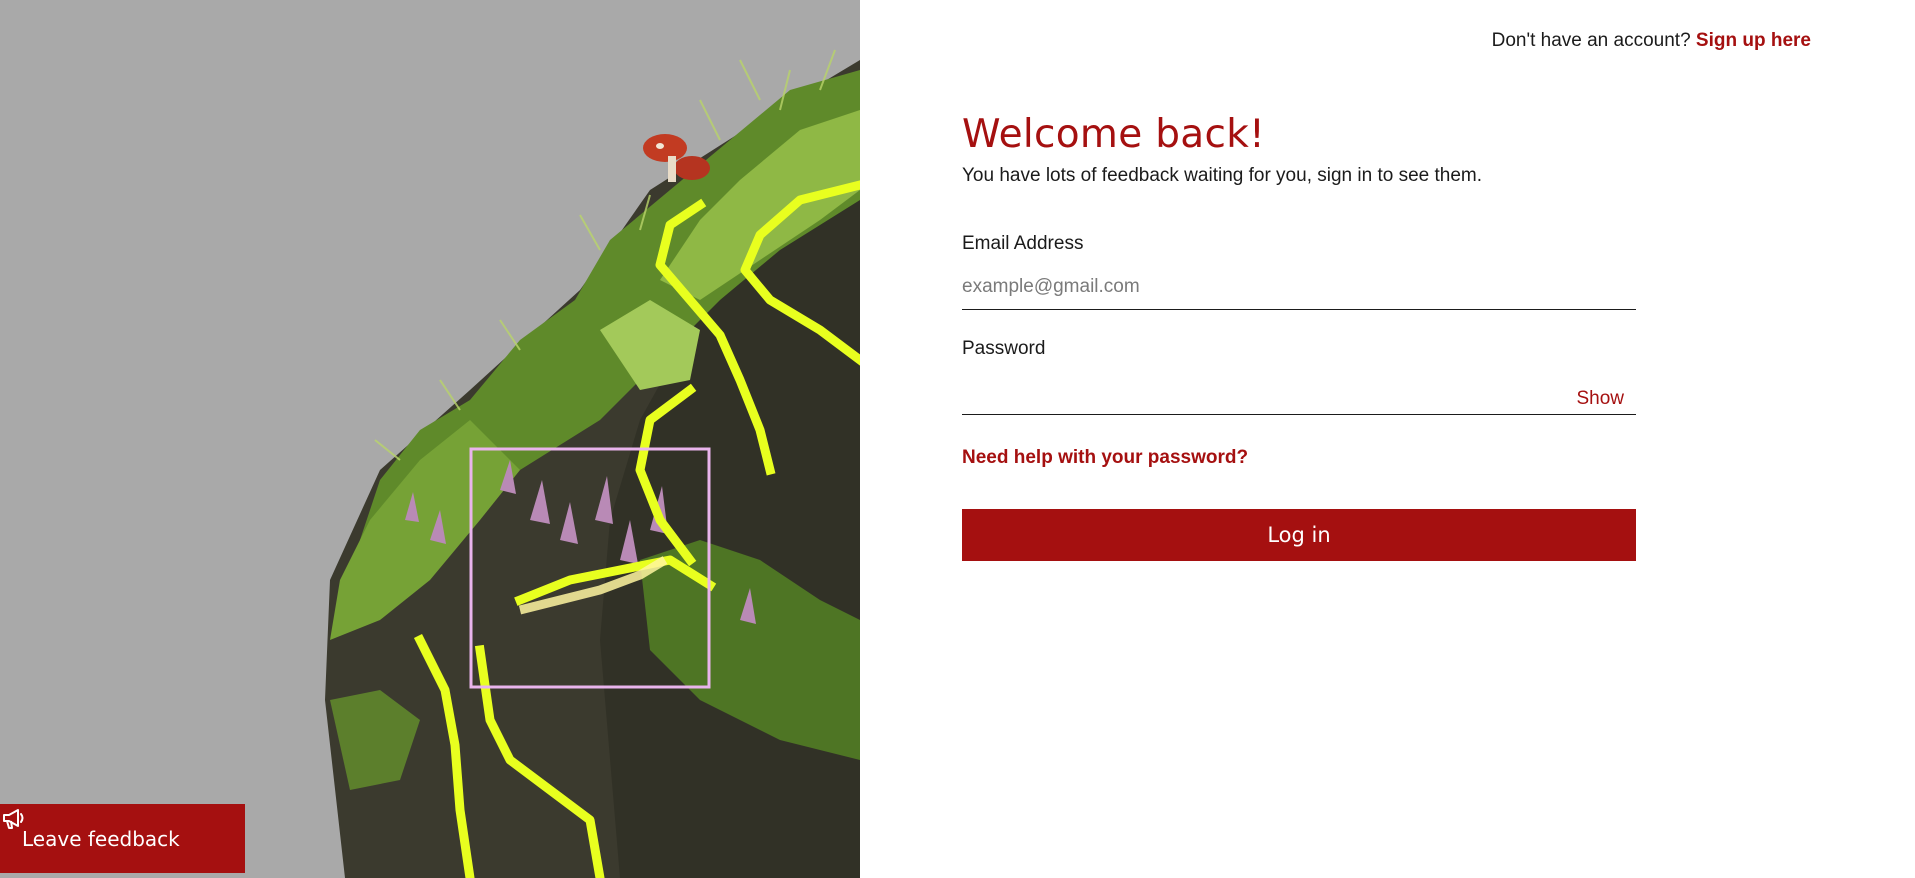 The width and height of the screenshot is (1915, 878). I want to click on email-label: Email Address, so click(1023, 243).